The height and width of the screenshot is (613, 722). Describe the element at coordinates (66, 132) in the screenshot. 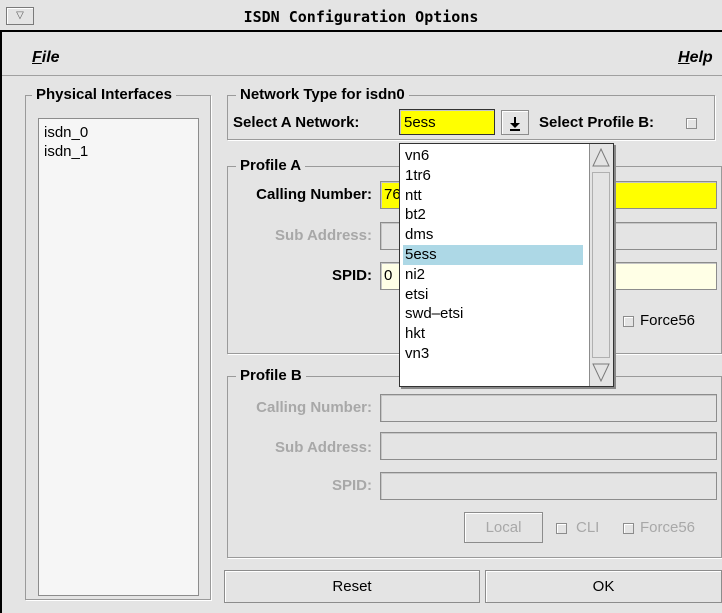

I see `interface-list-item: isdn_0` at that location.